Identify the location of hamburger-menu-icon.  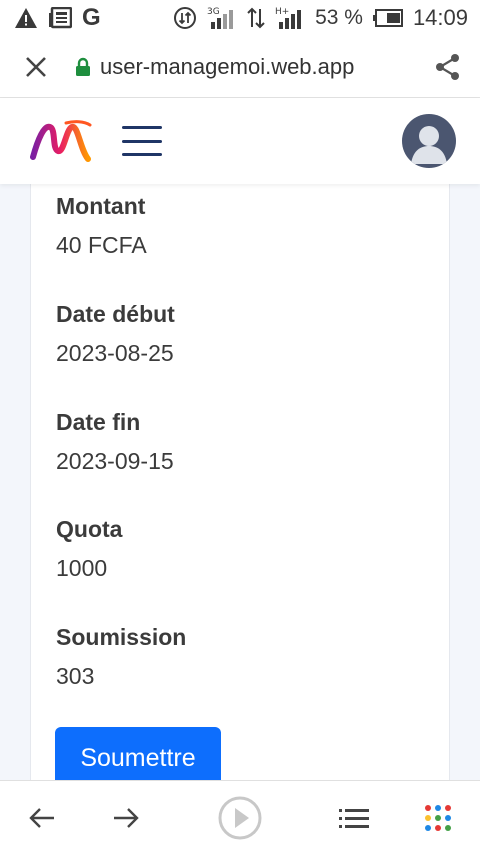
(142, 141).